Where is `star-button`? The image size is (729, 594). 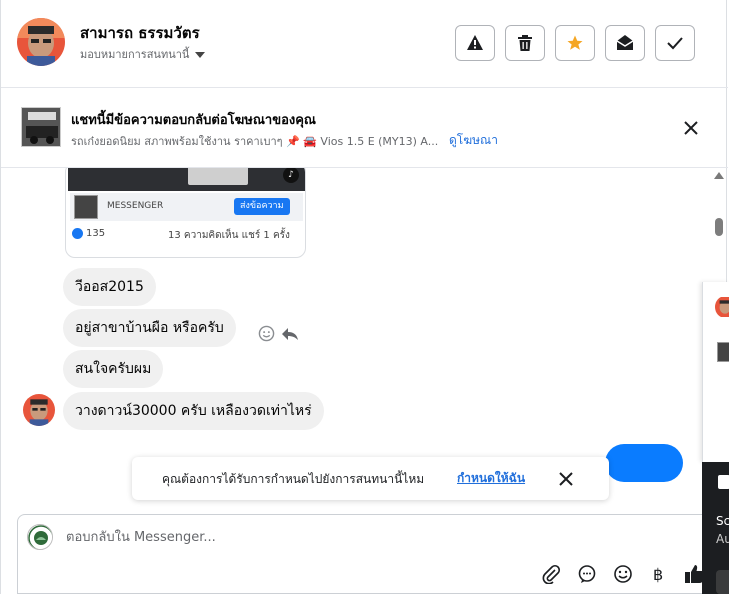
star-button is located at coordinates (575, 43).